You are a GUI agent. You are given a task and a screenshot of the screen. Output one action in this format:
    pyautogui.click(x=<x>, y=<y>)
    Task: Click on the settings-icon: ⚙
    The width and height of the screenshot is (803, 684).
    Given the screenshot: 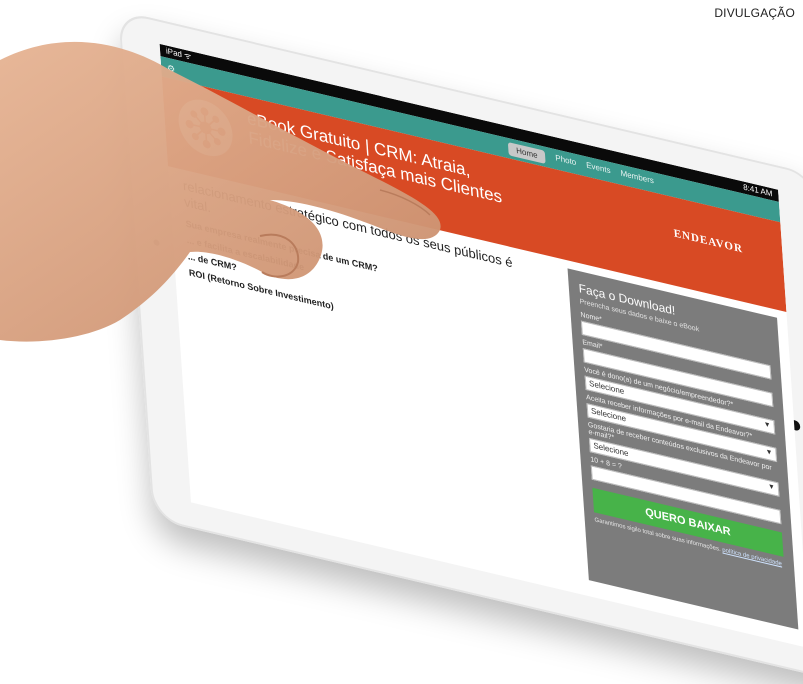 What is the action you would take?
    pyautogui.click(x=171, y=68)
    